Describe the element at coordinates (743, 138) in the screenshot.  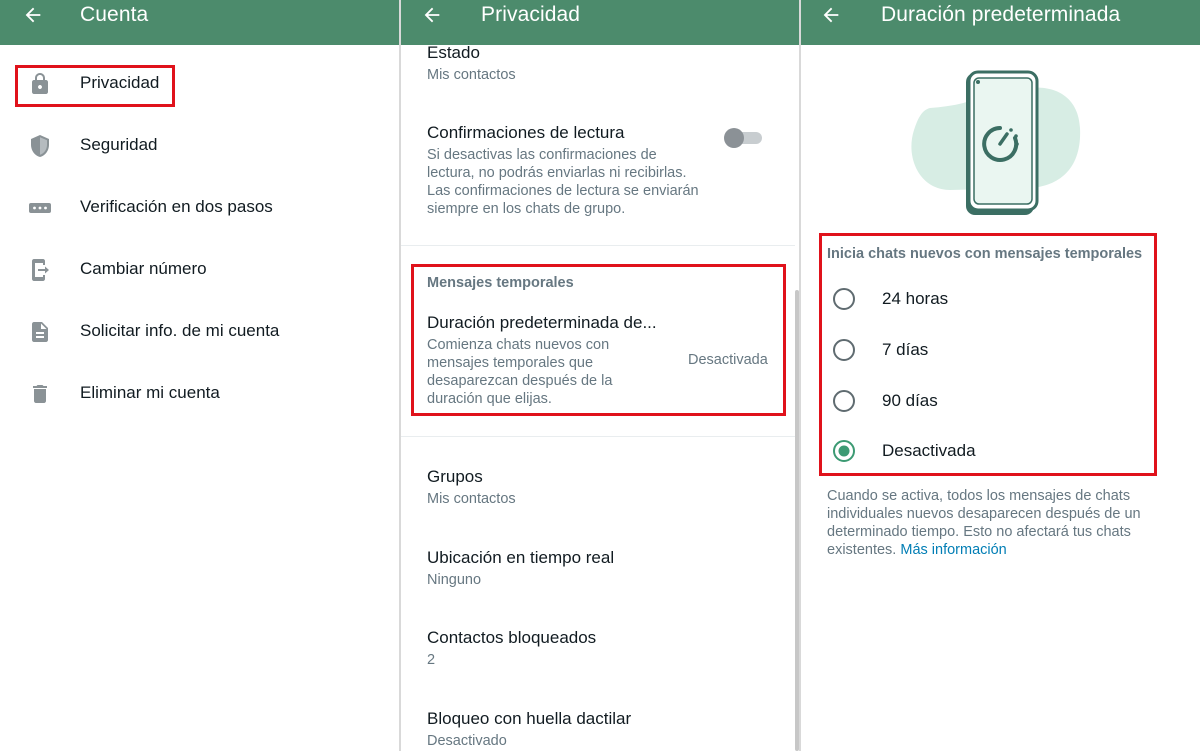
I see `read-receipts-toggle` at that location.